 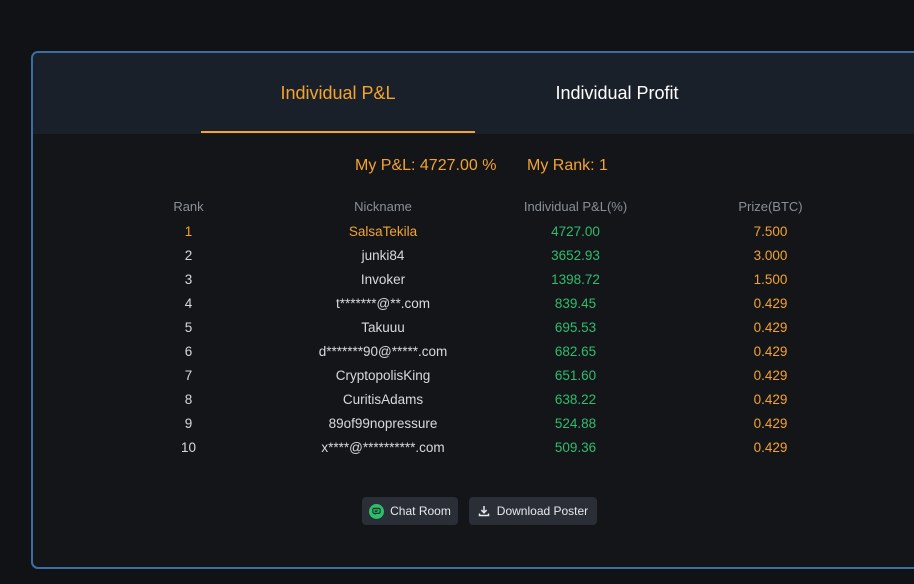 What do you see at coordinates (575, 255) in the screenshot?
I see `pnl-cell: 3652.93` at bounding box center [575, 255].